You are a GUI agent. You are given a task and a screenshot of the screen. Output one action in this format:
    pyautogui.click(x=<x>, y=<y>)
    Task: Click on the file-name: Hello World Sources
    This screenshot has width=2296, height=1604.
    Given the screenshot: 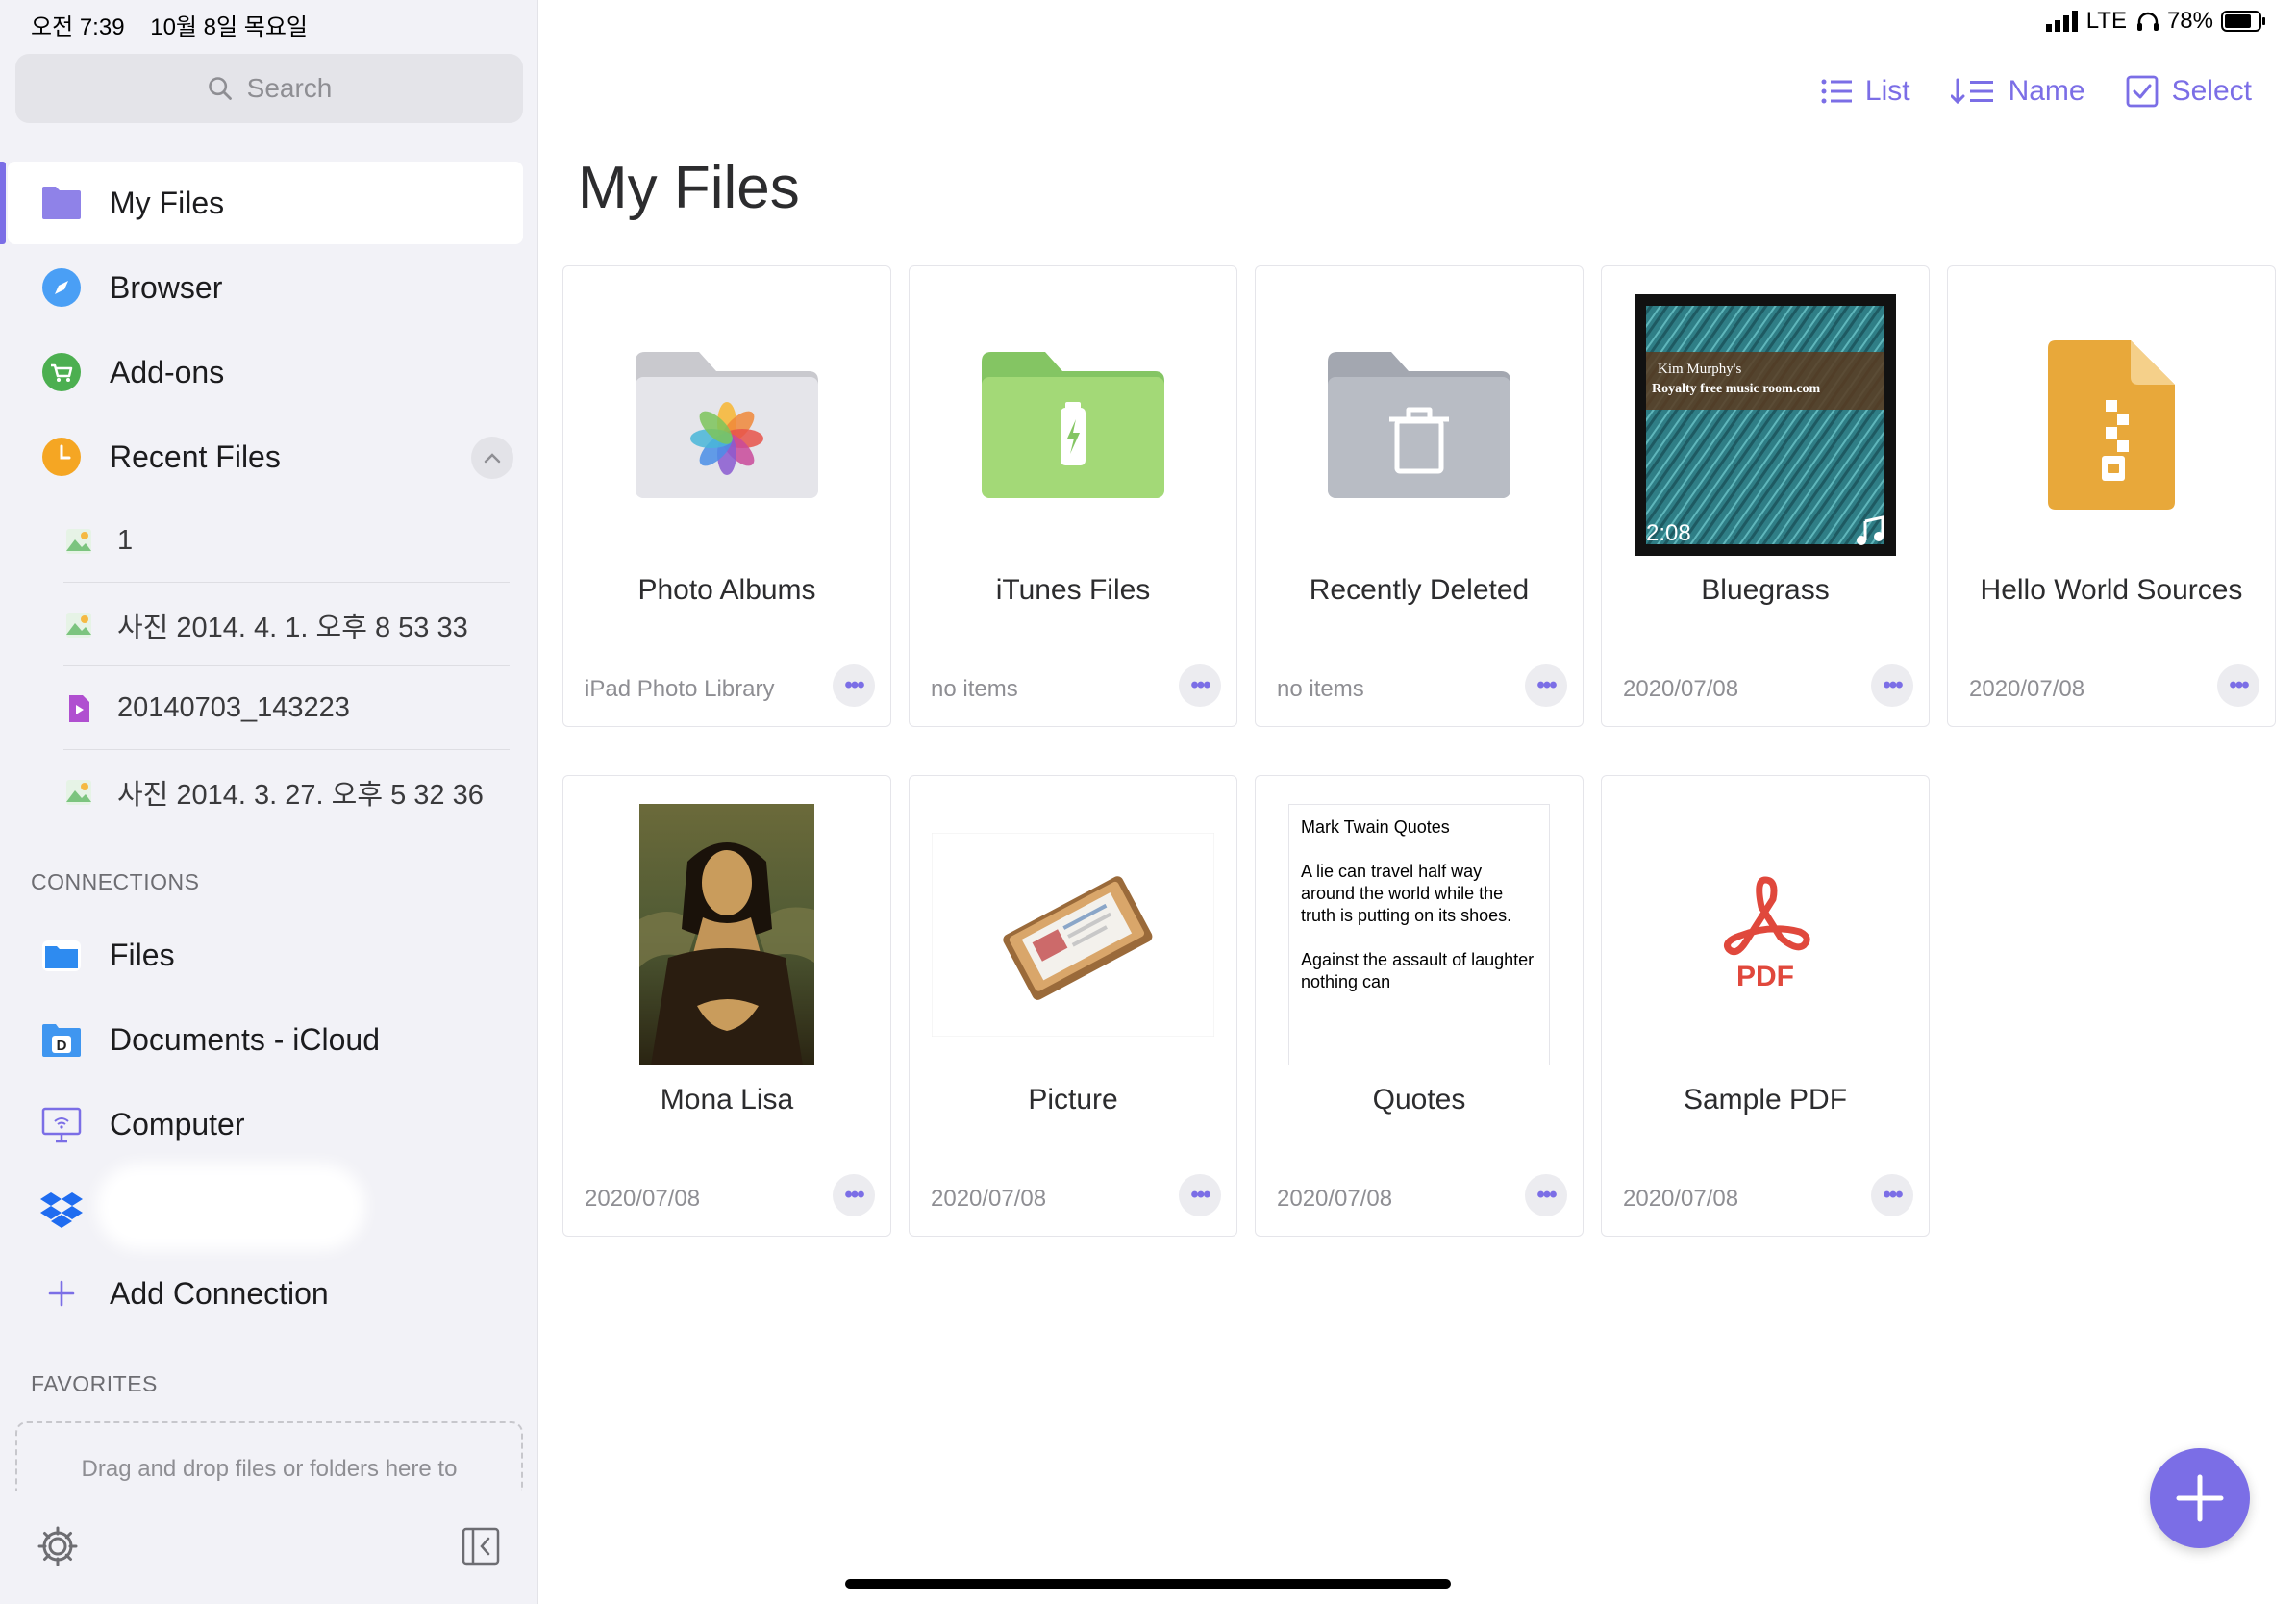 What is the action you would take?
    pyautogui.click(x=2111, y=590)
    